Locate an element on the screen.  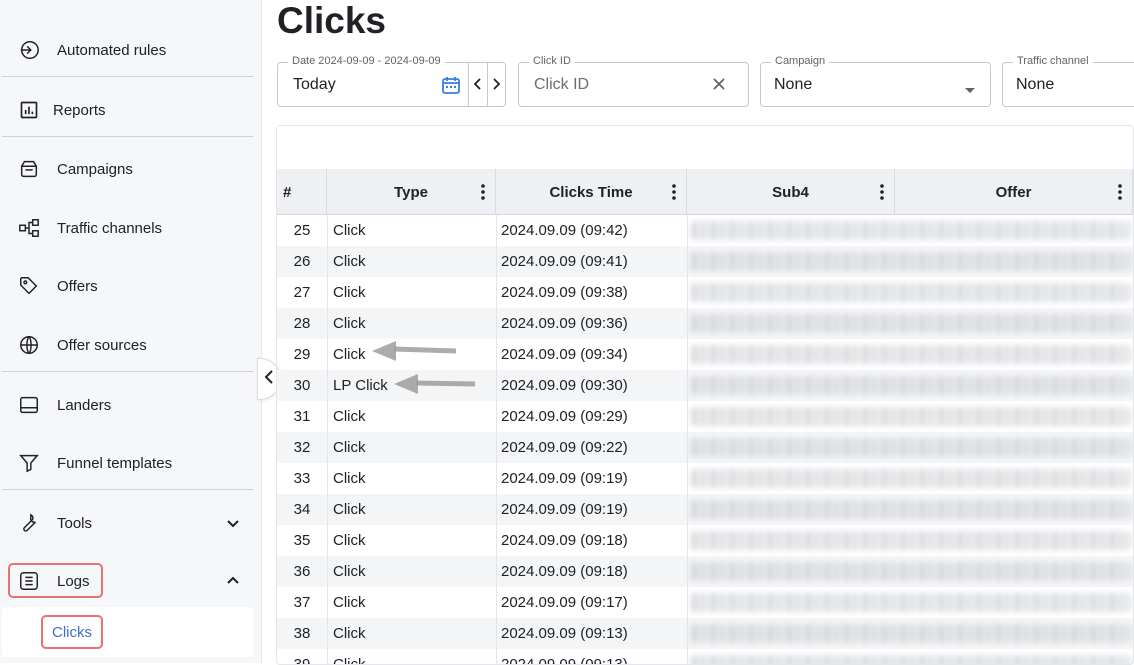
cell-clicks-time: 2024.09.09 (09:30) is located at coordinates (564, 385).